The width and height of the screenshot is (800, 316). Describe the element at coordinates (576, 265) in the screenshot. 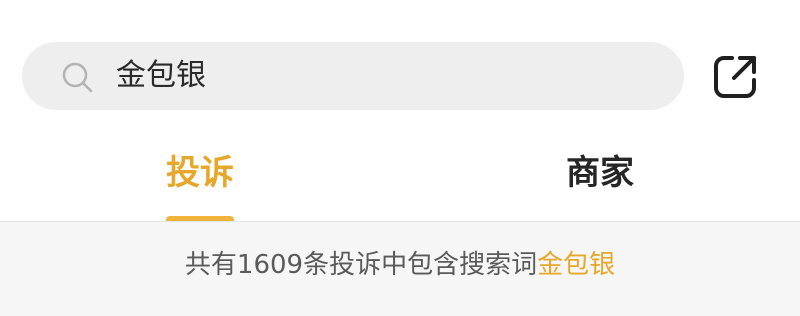

I see `result-keyword: 金包银` at that location.